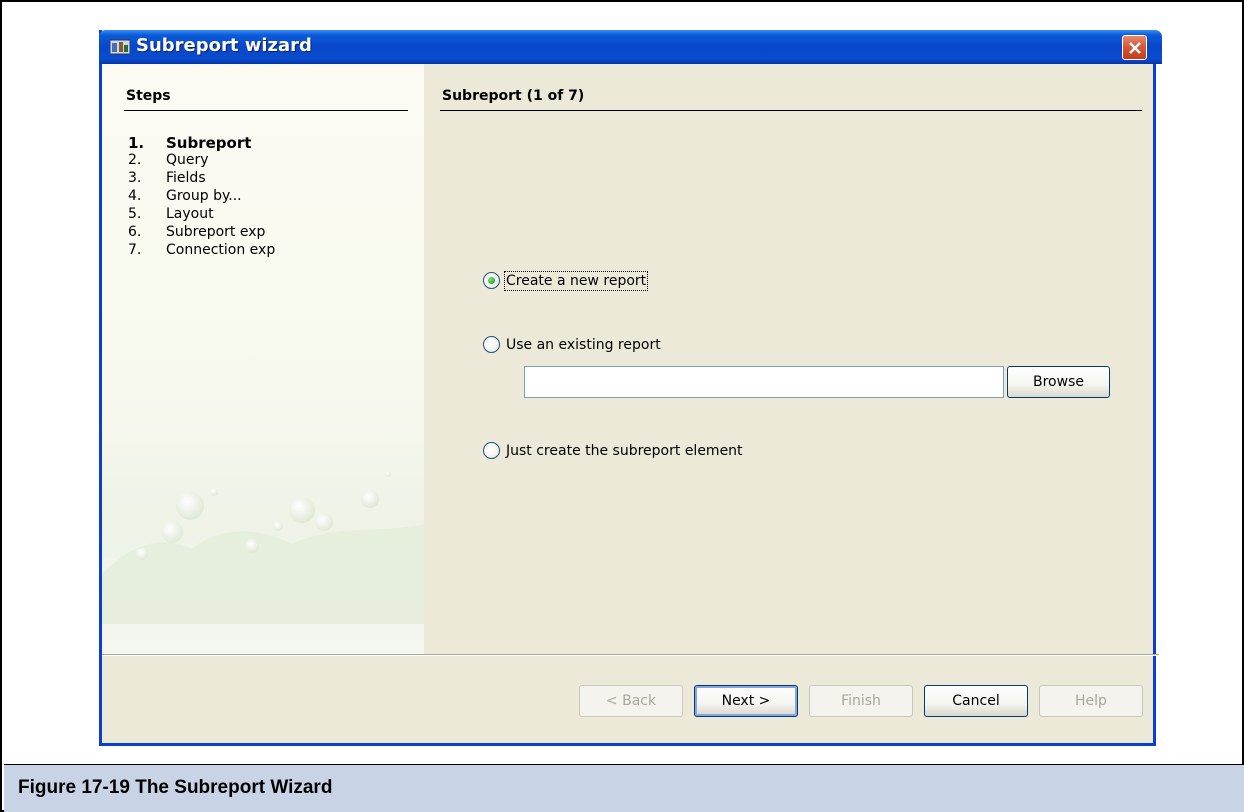  Describe the element at coordinates (224, 45) in the screenshot. I see `window-title: Subreport wizard` at that location.